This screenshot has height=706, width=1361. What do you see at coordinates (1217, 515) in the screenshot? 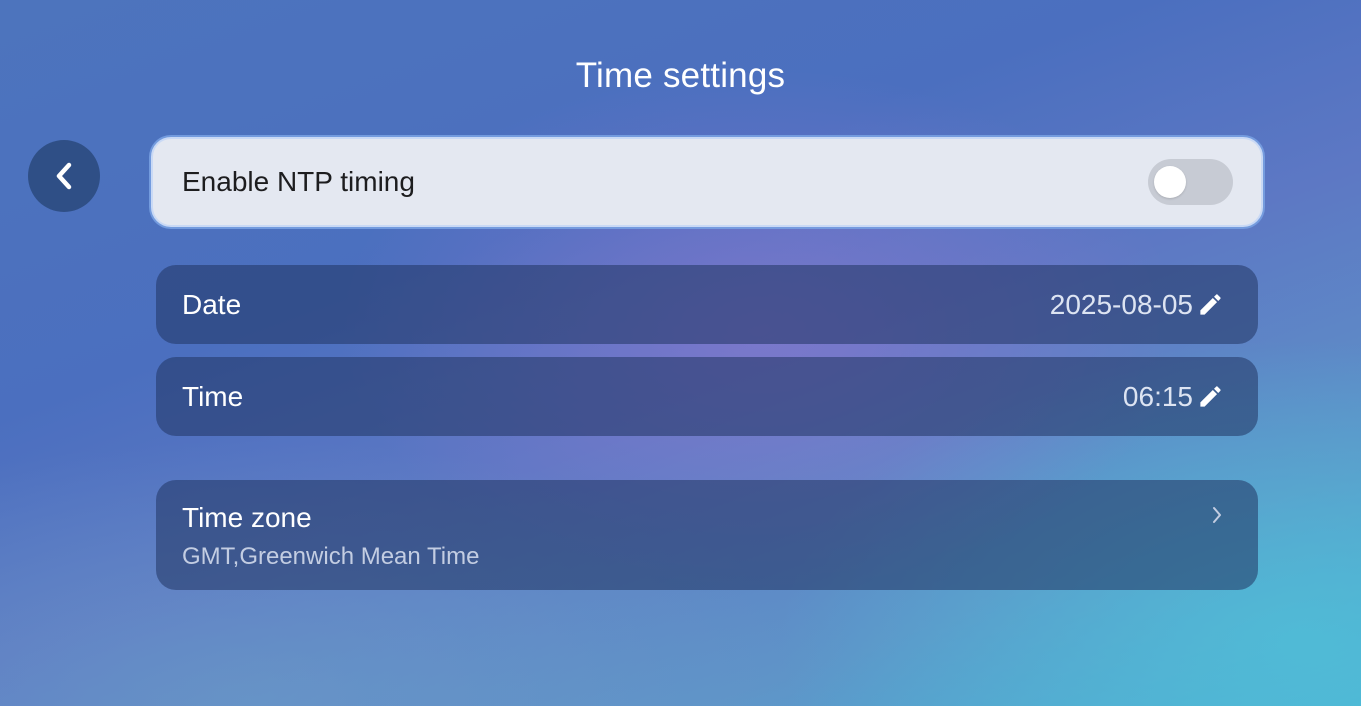
I see `chevron-right-icon` at bounding box center [1217, 515].